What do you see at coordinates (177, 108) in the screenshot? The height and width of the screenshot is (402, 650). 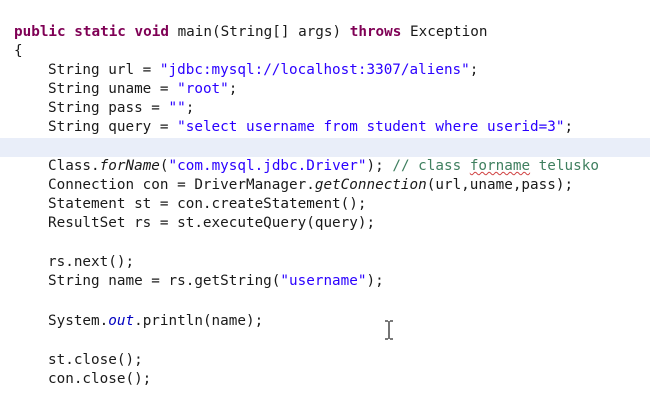 I see `pass-string: ""` at bounding box center [177, 108].